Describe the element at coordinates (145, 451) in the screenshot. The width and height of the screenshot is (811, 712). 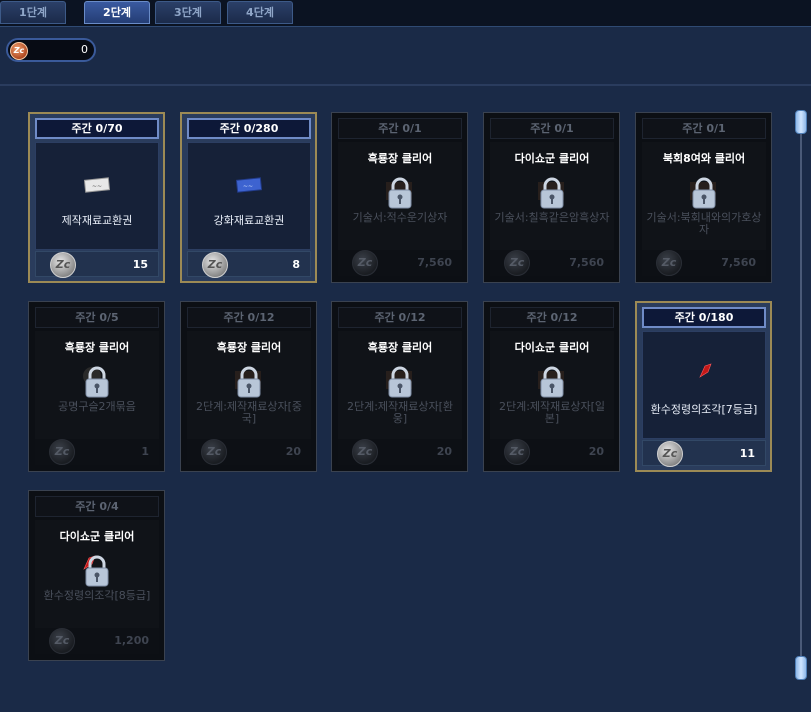
I see `item-price: 1` at that location.